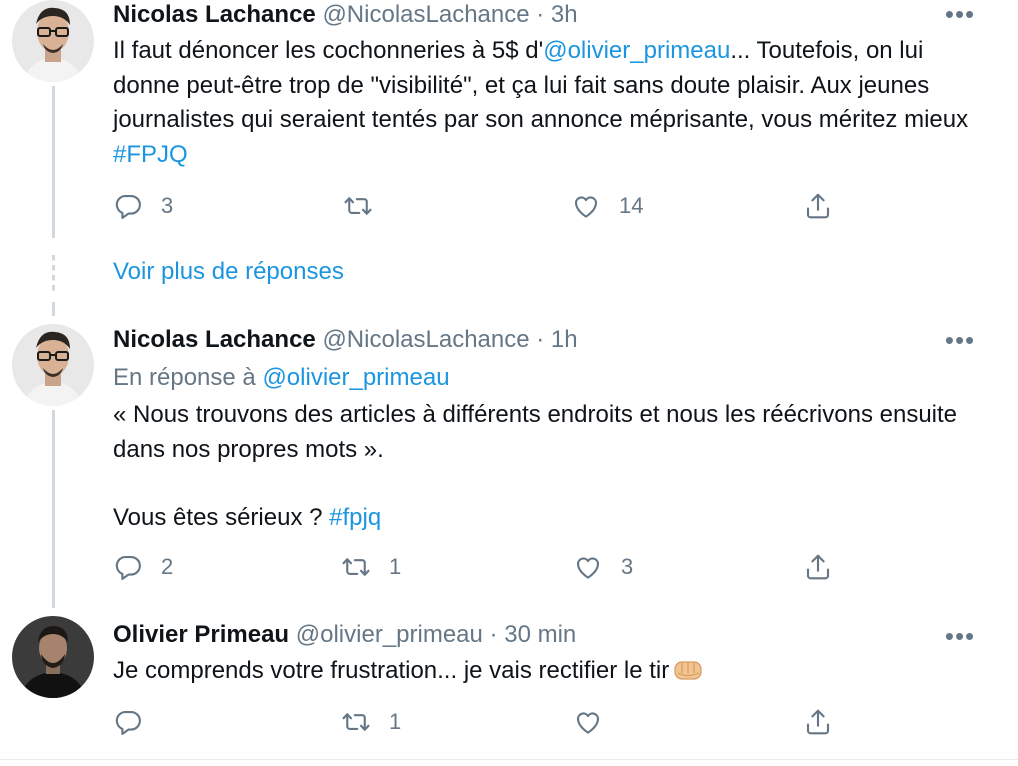  Describe the element at coordinates (540, 634) in the screenshot. I see `timestamp: 30 min` at that location.